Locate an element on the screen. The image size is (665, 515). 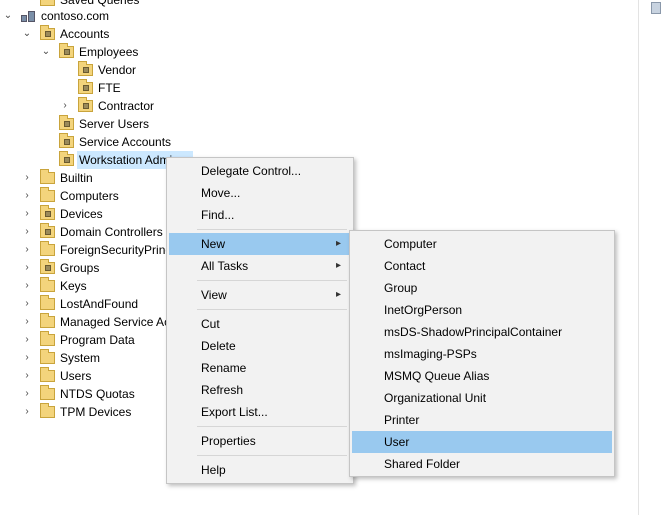
user-object-icon is located at coordinates (656, 8).